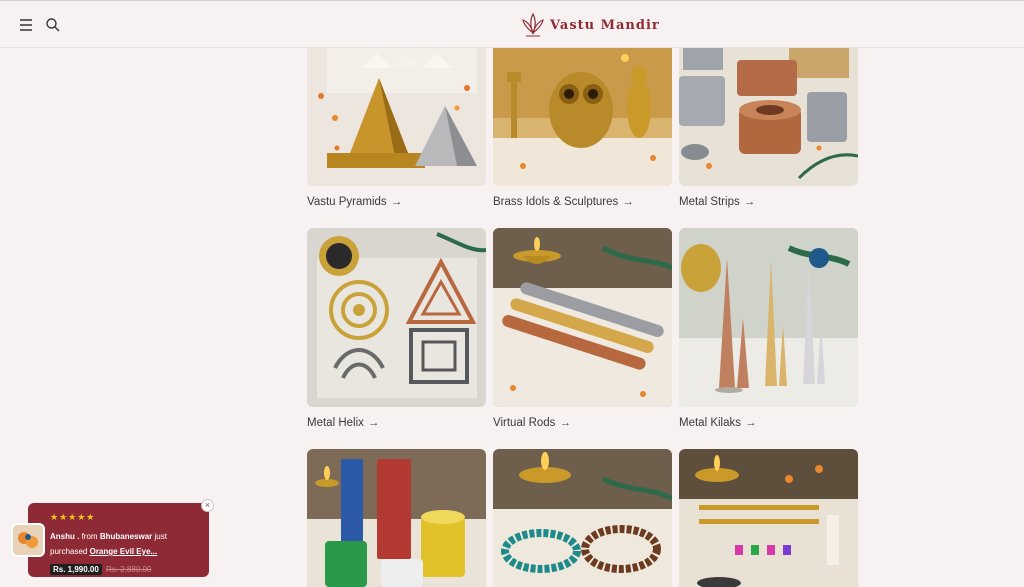 The image size is (1024, 587). I want to click on lotus-logo-icon, so click(533, 24).